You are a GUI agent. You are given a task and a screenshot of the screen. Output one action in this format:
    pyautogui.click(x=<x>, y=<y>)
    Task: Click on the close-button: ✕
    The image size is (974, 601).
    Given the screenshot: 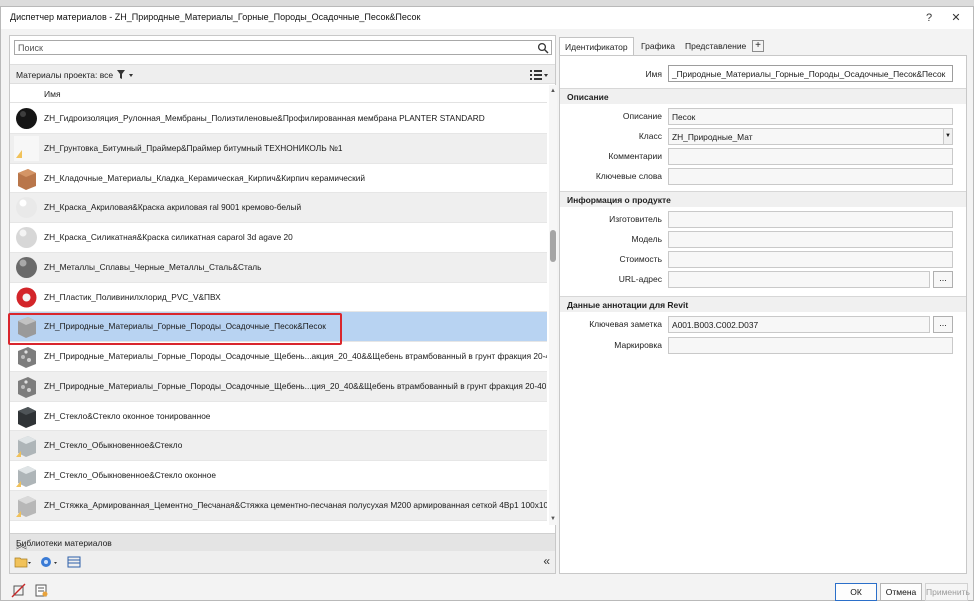 What is the action you would take?
    pyautogui.click(x=956, y=18)
    